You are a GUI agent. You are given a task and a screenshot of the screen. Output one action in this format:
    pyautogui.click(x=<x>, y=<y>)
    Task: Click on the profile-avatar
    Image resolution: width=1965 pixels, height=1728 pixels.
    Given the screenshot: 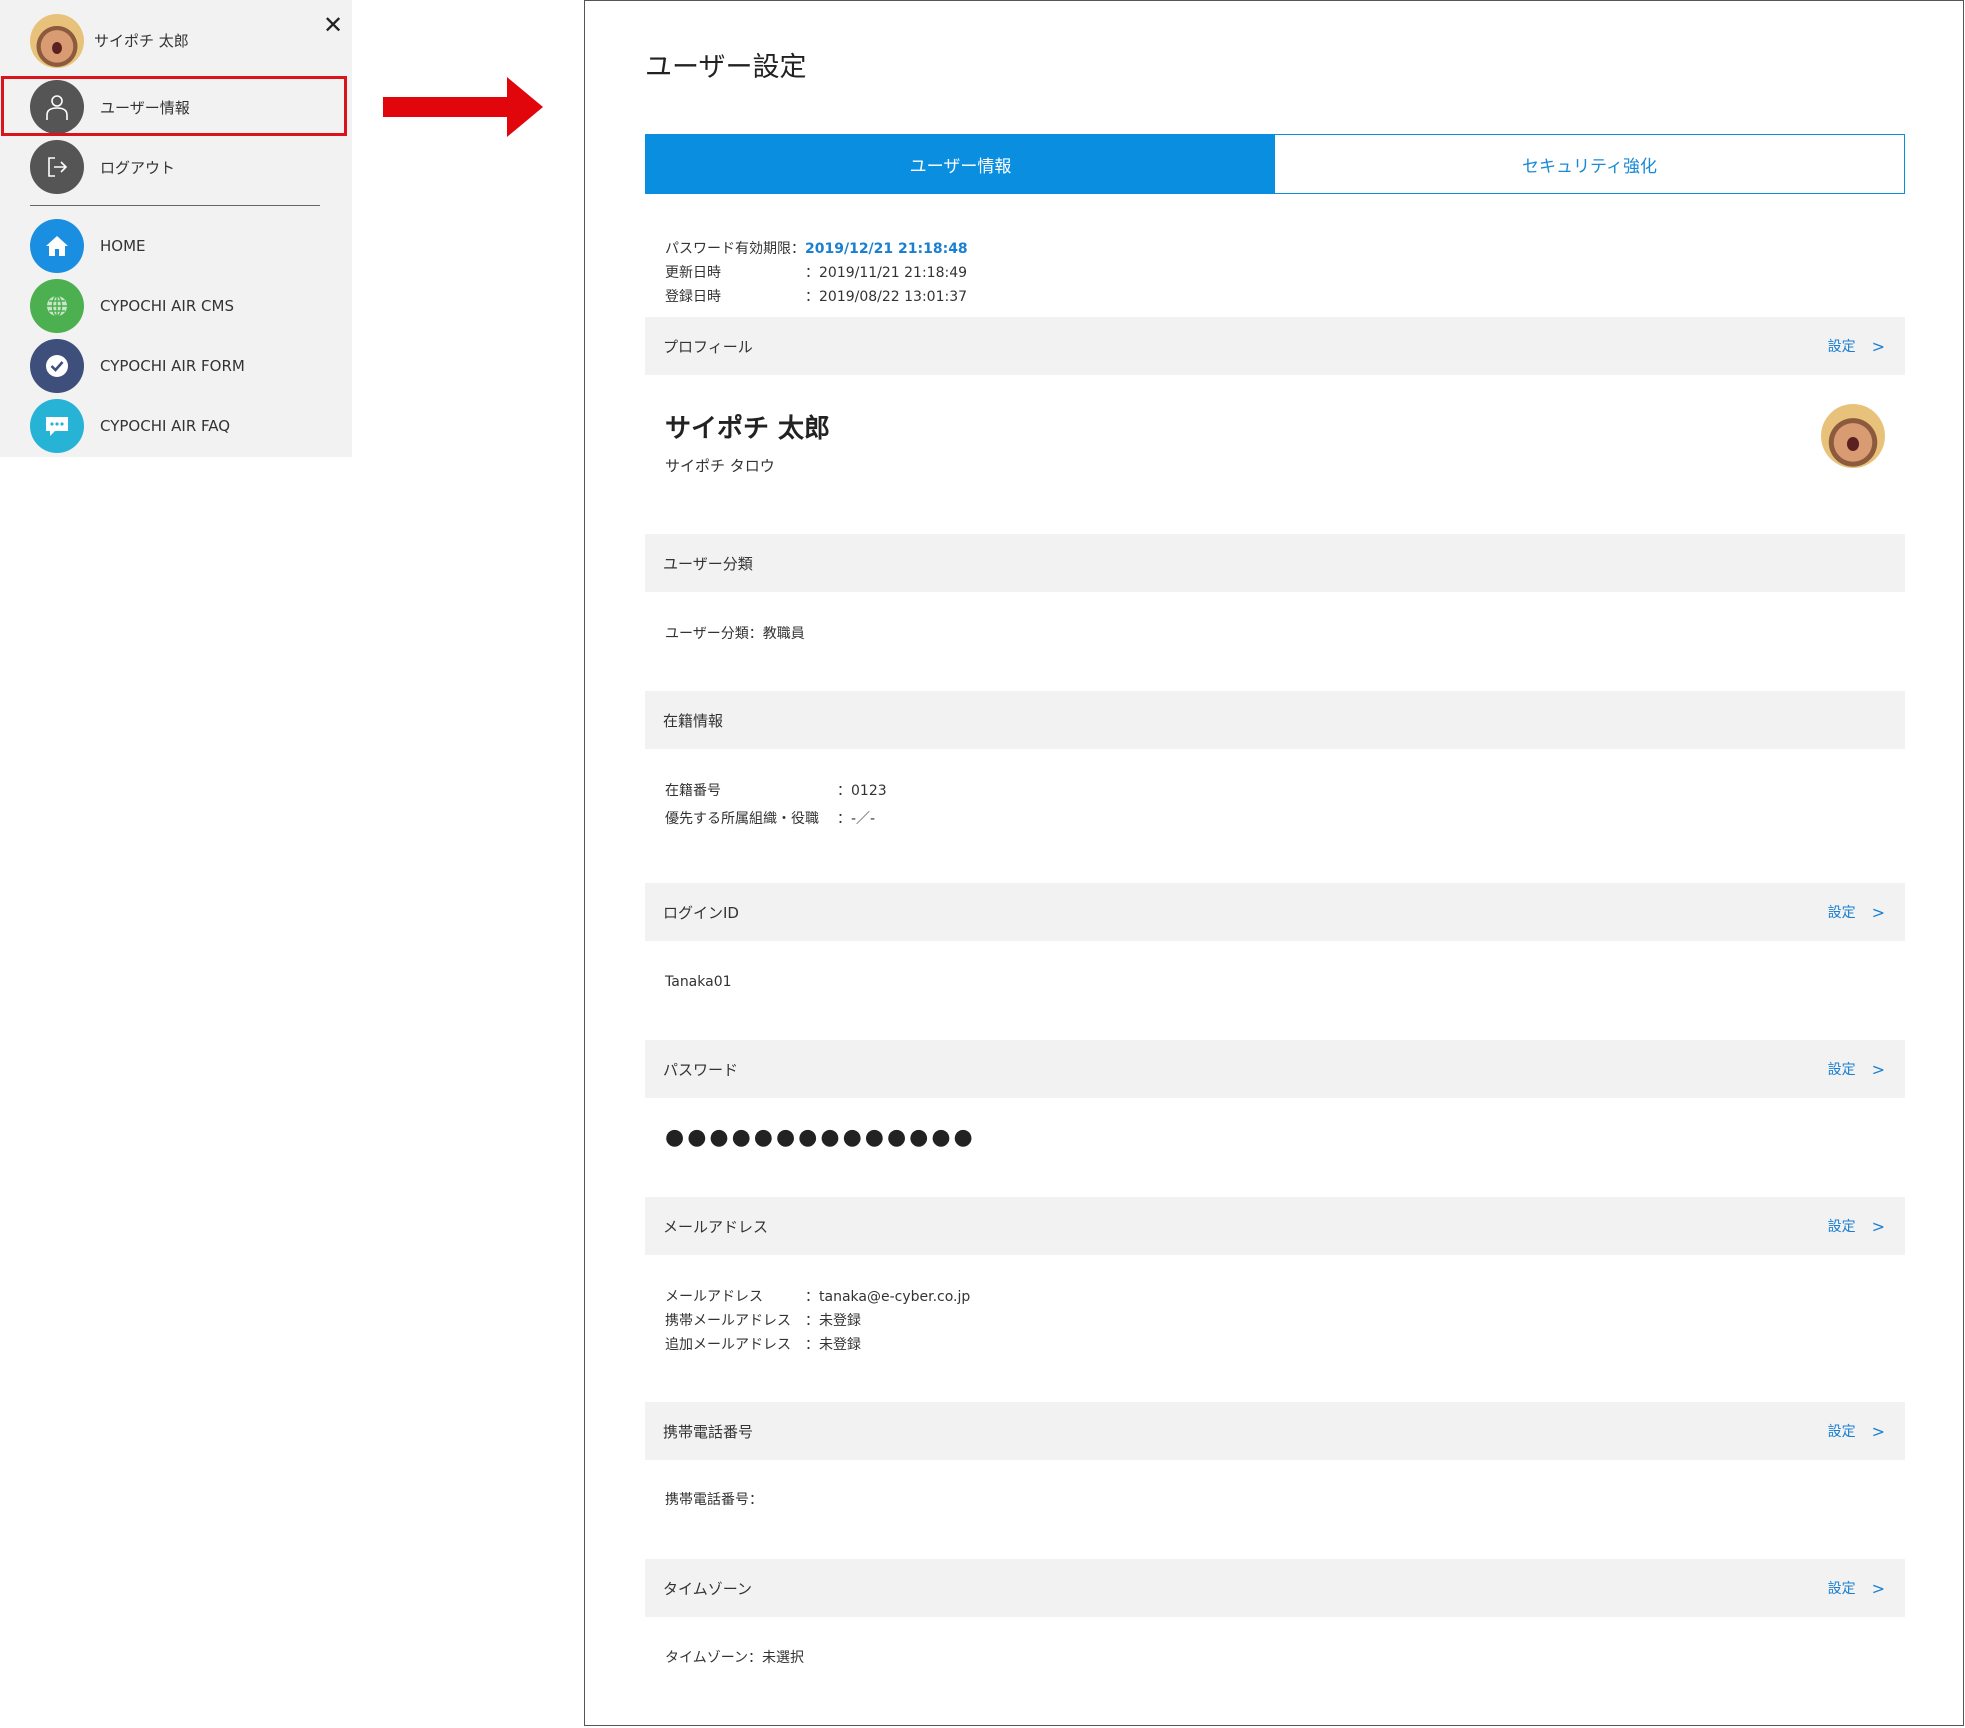 What is the action you would take?
    pyautogui.click(x=1853, y=436)
    